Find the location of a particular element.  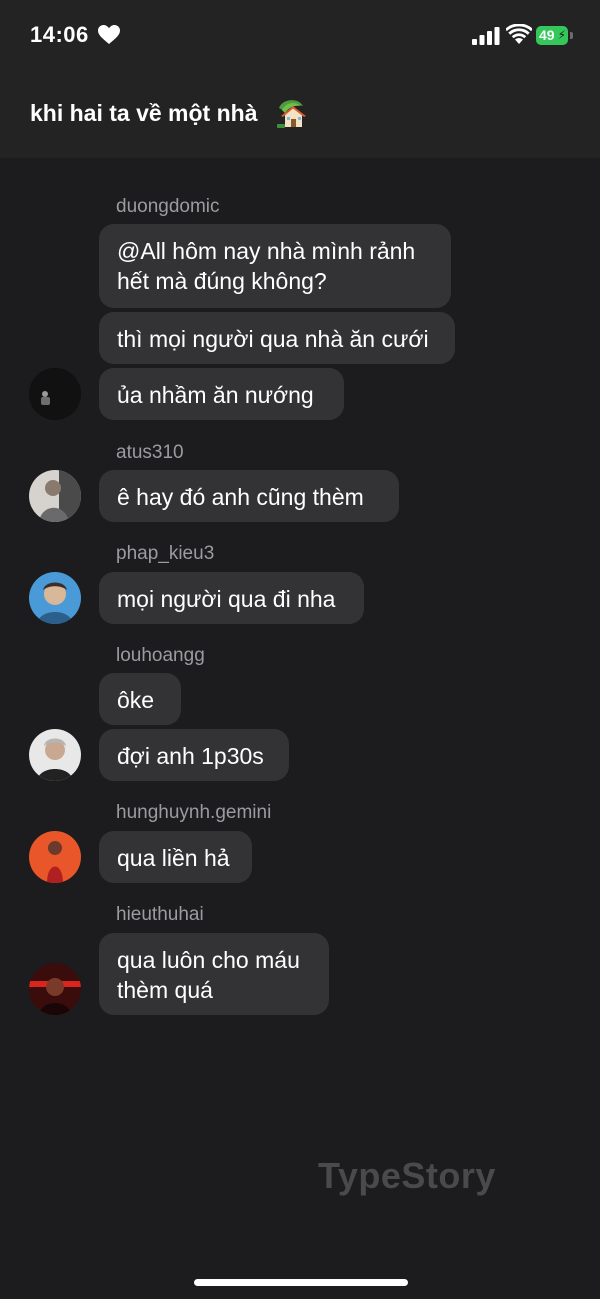

battery-cap is located at coordinates (571, 35).